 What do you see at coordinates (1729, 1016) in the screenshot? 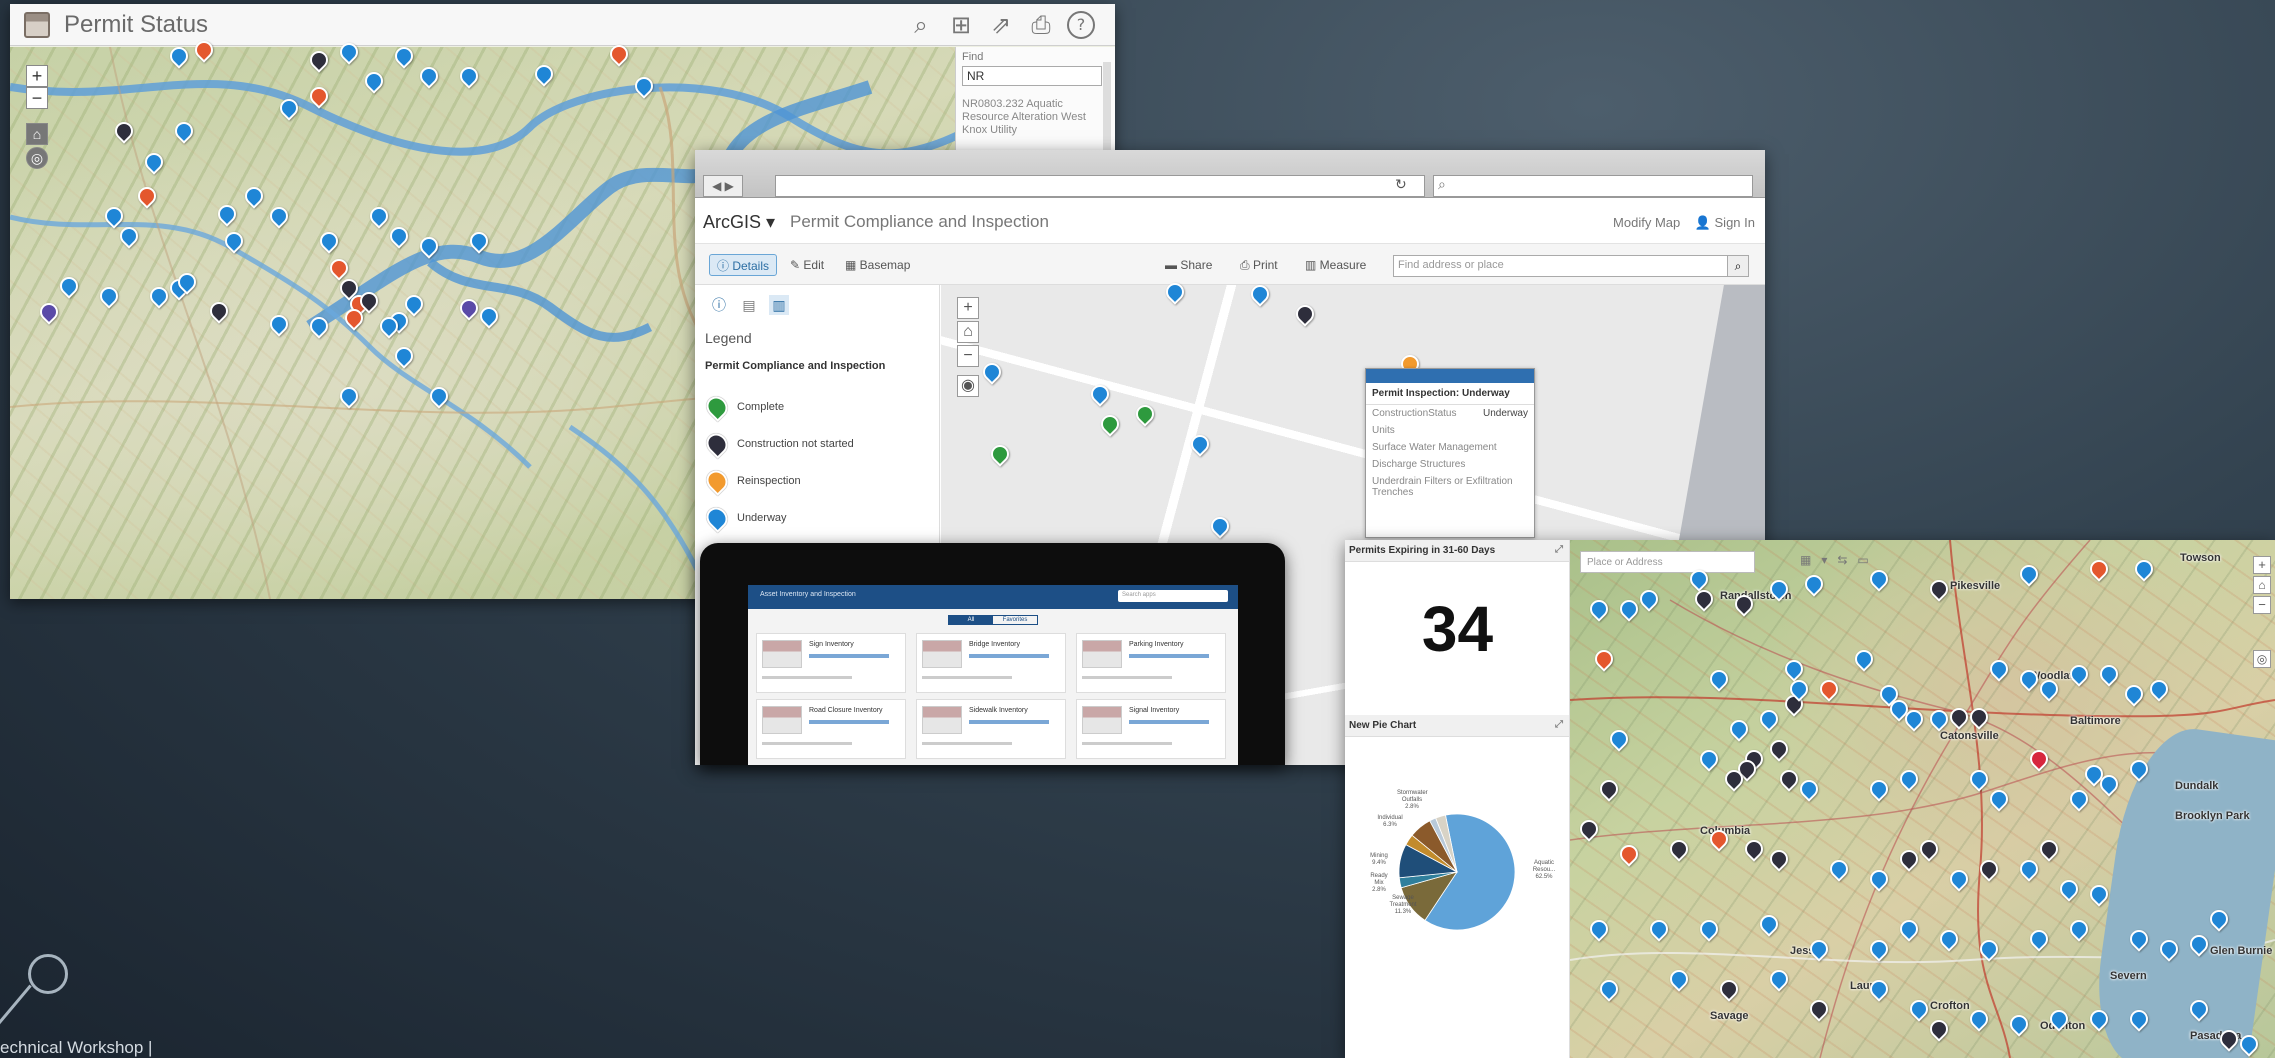
I see `town-label: Savage` at bounding box center [1729, 1016].